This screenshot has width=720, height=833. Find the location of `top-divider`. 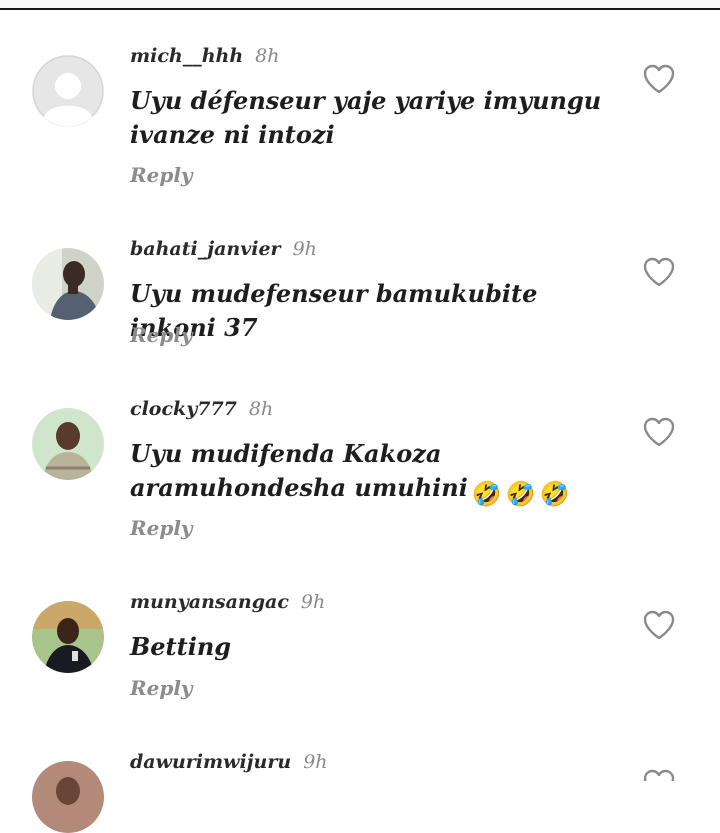

top-divider is located at coordinates (360, 5).